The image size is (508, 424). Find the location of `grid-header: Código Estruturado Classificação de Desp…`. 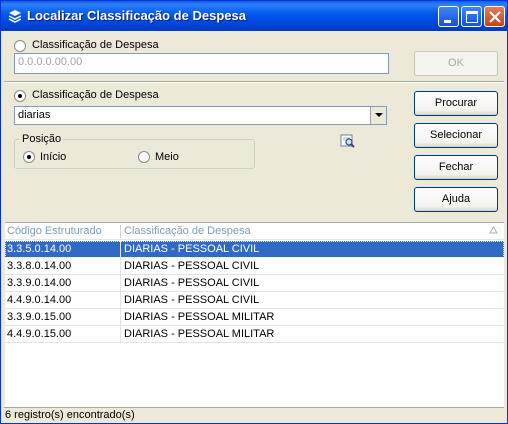

grid-header: Código Estruturado Classificação de Desp… is located at coordinates (254, 231).